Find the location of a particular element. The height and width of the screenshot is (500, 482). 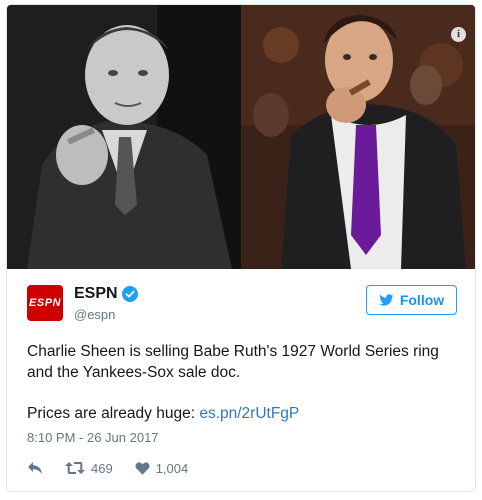

tweet-link: es.pn/2rUtFgP is located at coordinates (249, 413).